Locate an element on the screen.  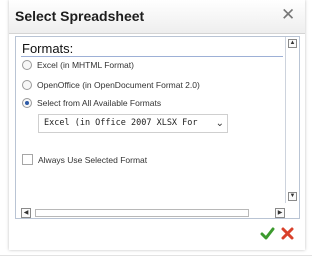
scroll-up-icon: ▲ is located at coordinates (292, 43).